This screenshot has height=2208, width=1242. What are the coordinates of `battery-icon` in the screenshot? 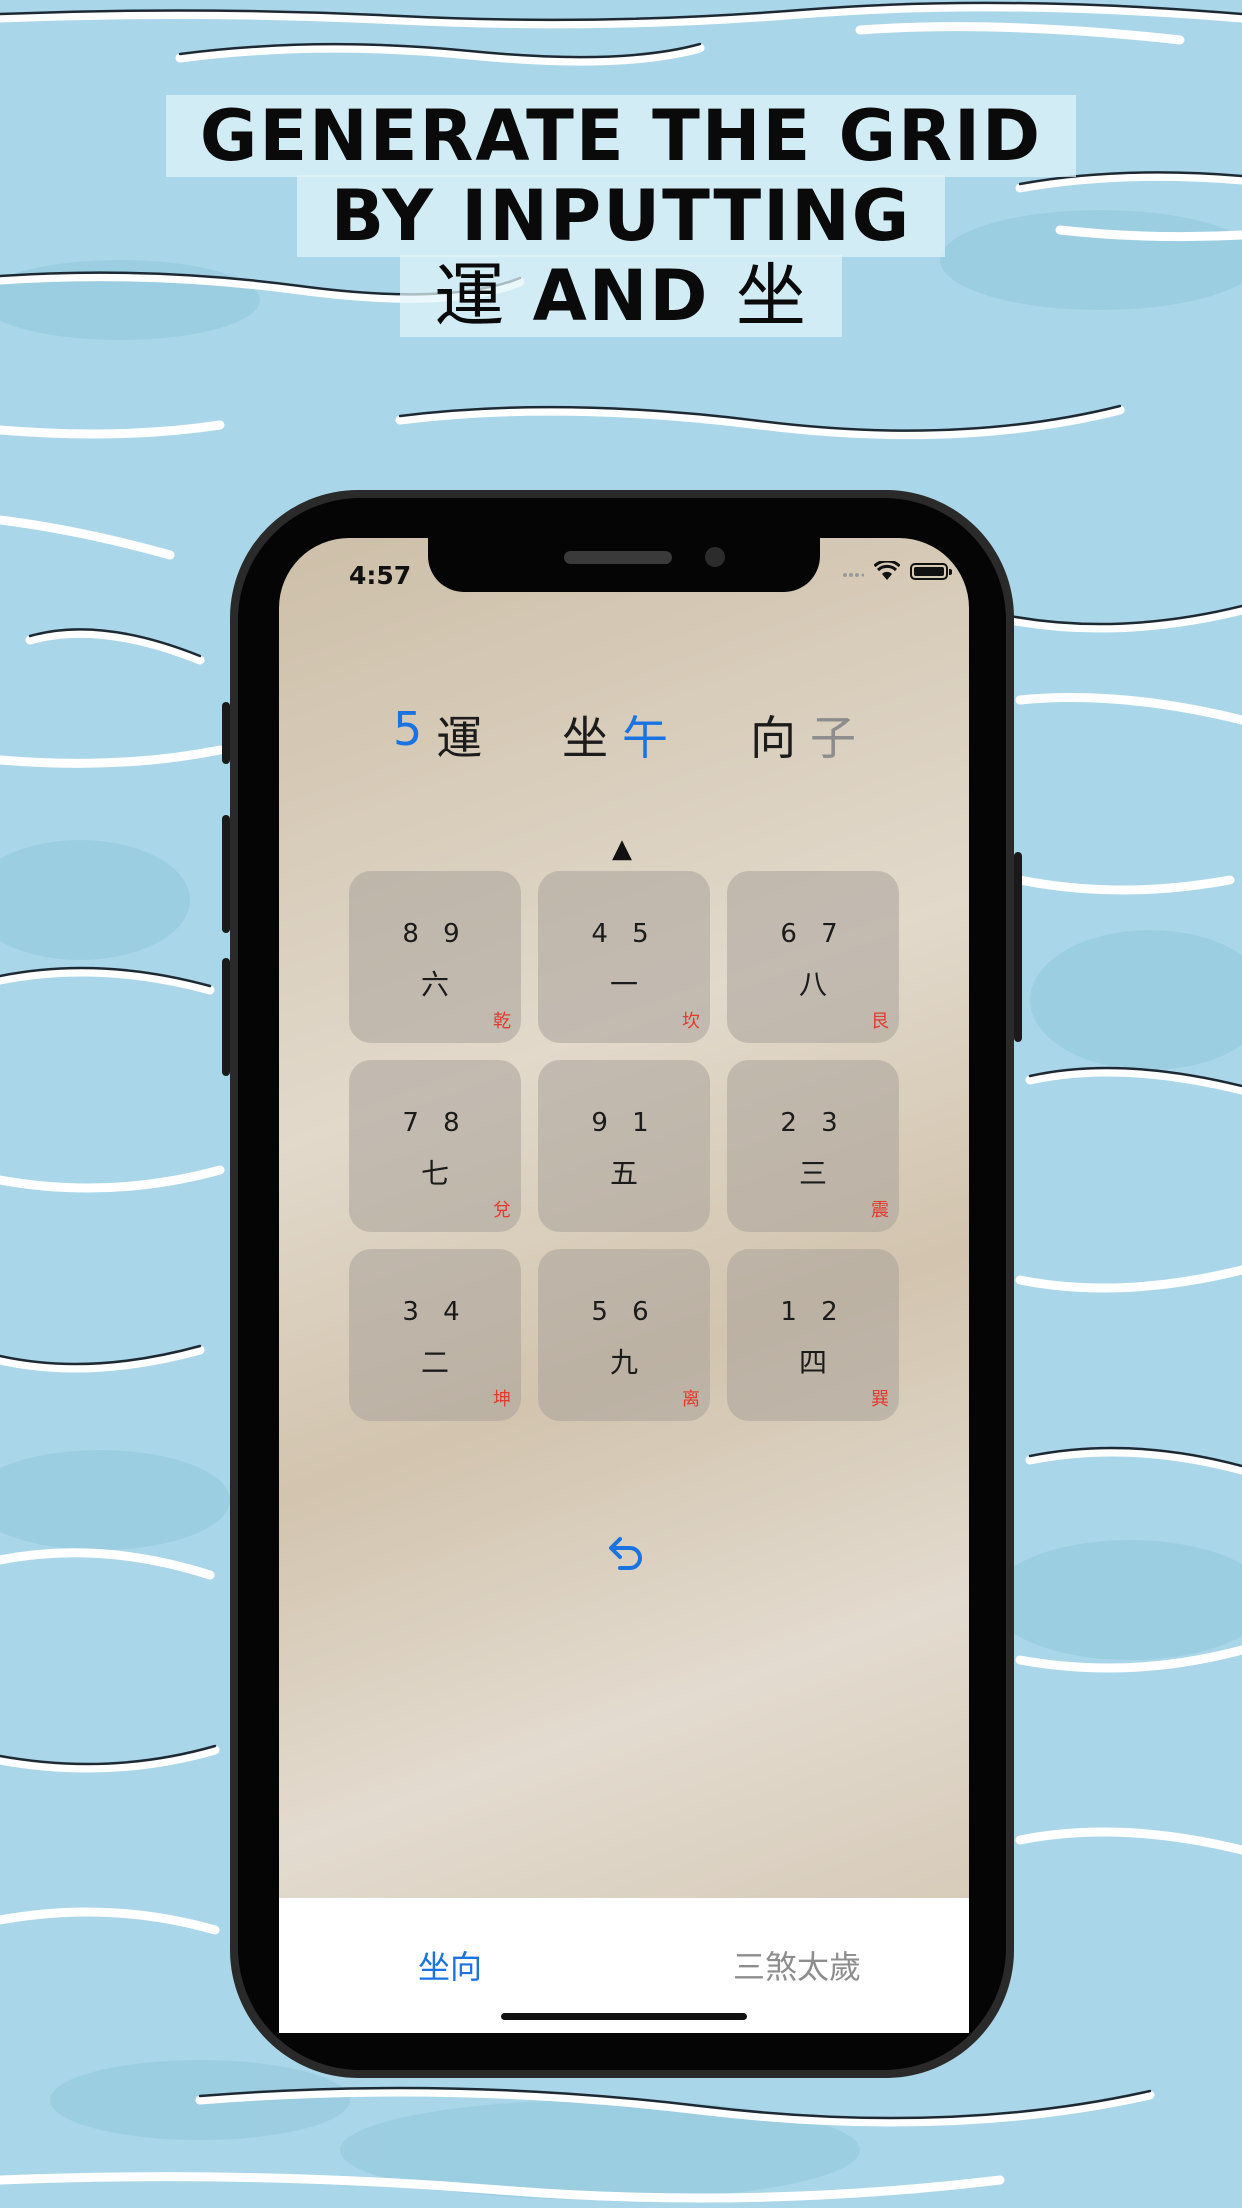 It's located at (931, 571).